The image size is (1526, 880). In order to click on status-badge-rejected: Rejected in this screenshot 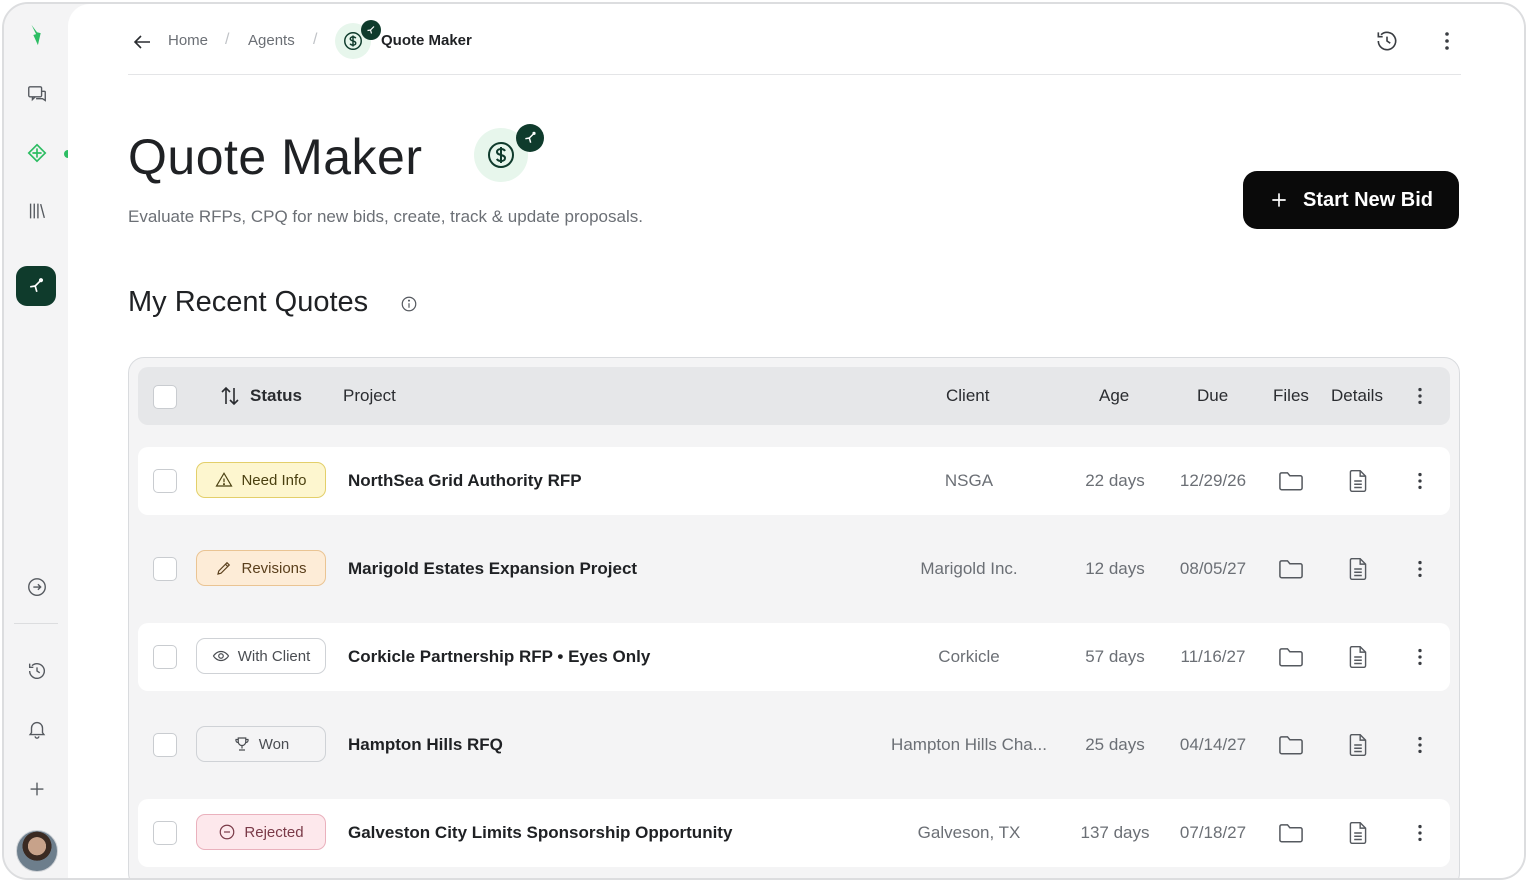, I will do `click(261, 832)`.